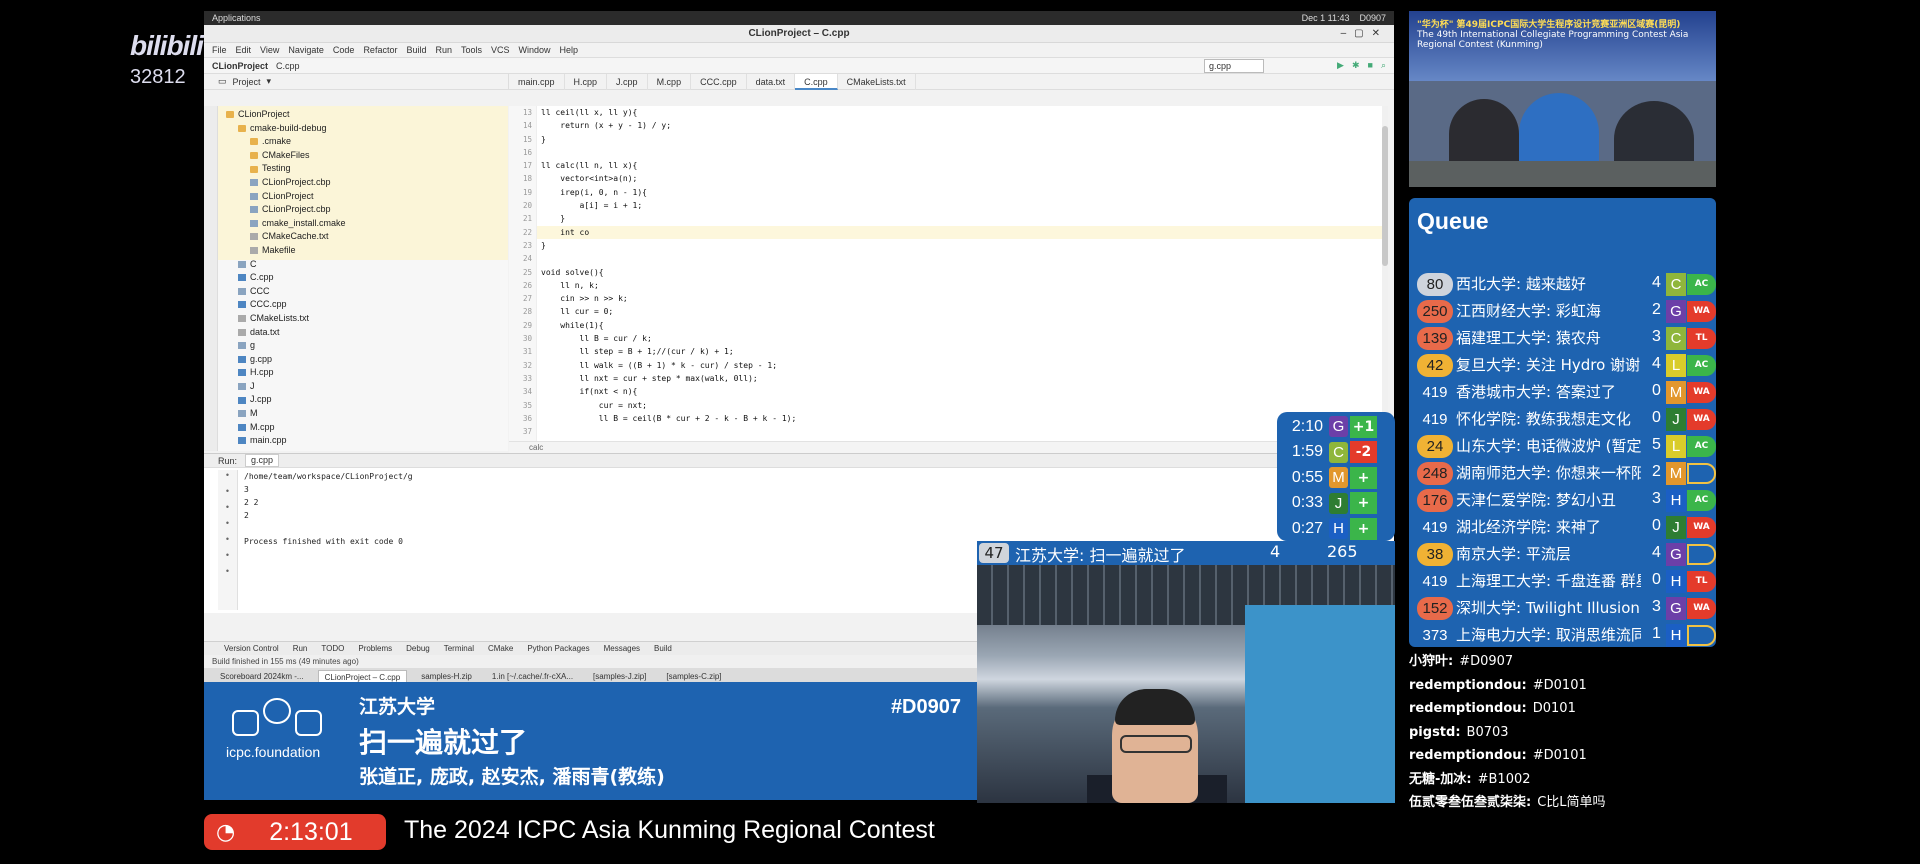 The image size is (1920, 864). What do you see at coordinates (535, 50) in the screenshot?
I see `menu-item-window: Window` at bounding box center [535, 50].